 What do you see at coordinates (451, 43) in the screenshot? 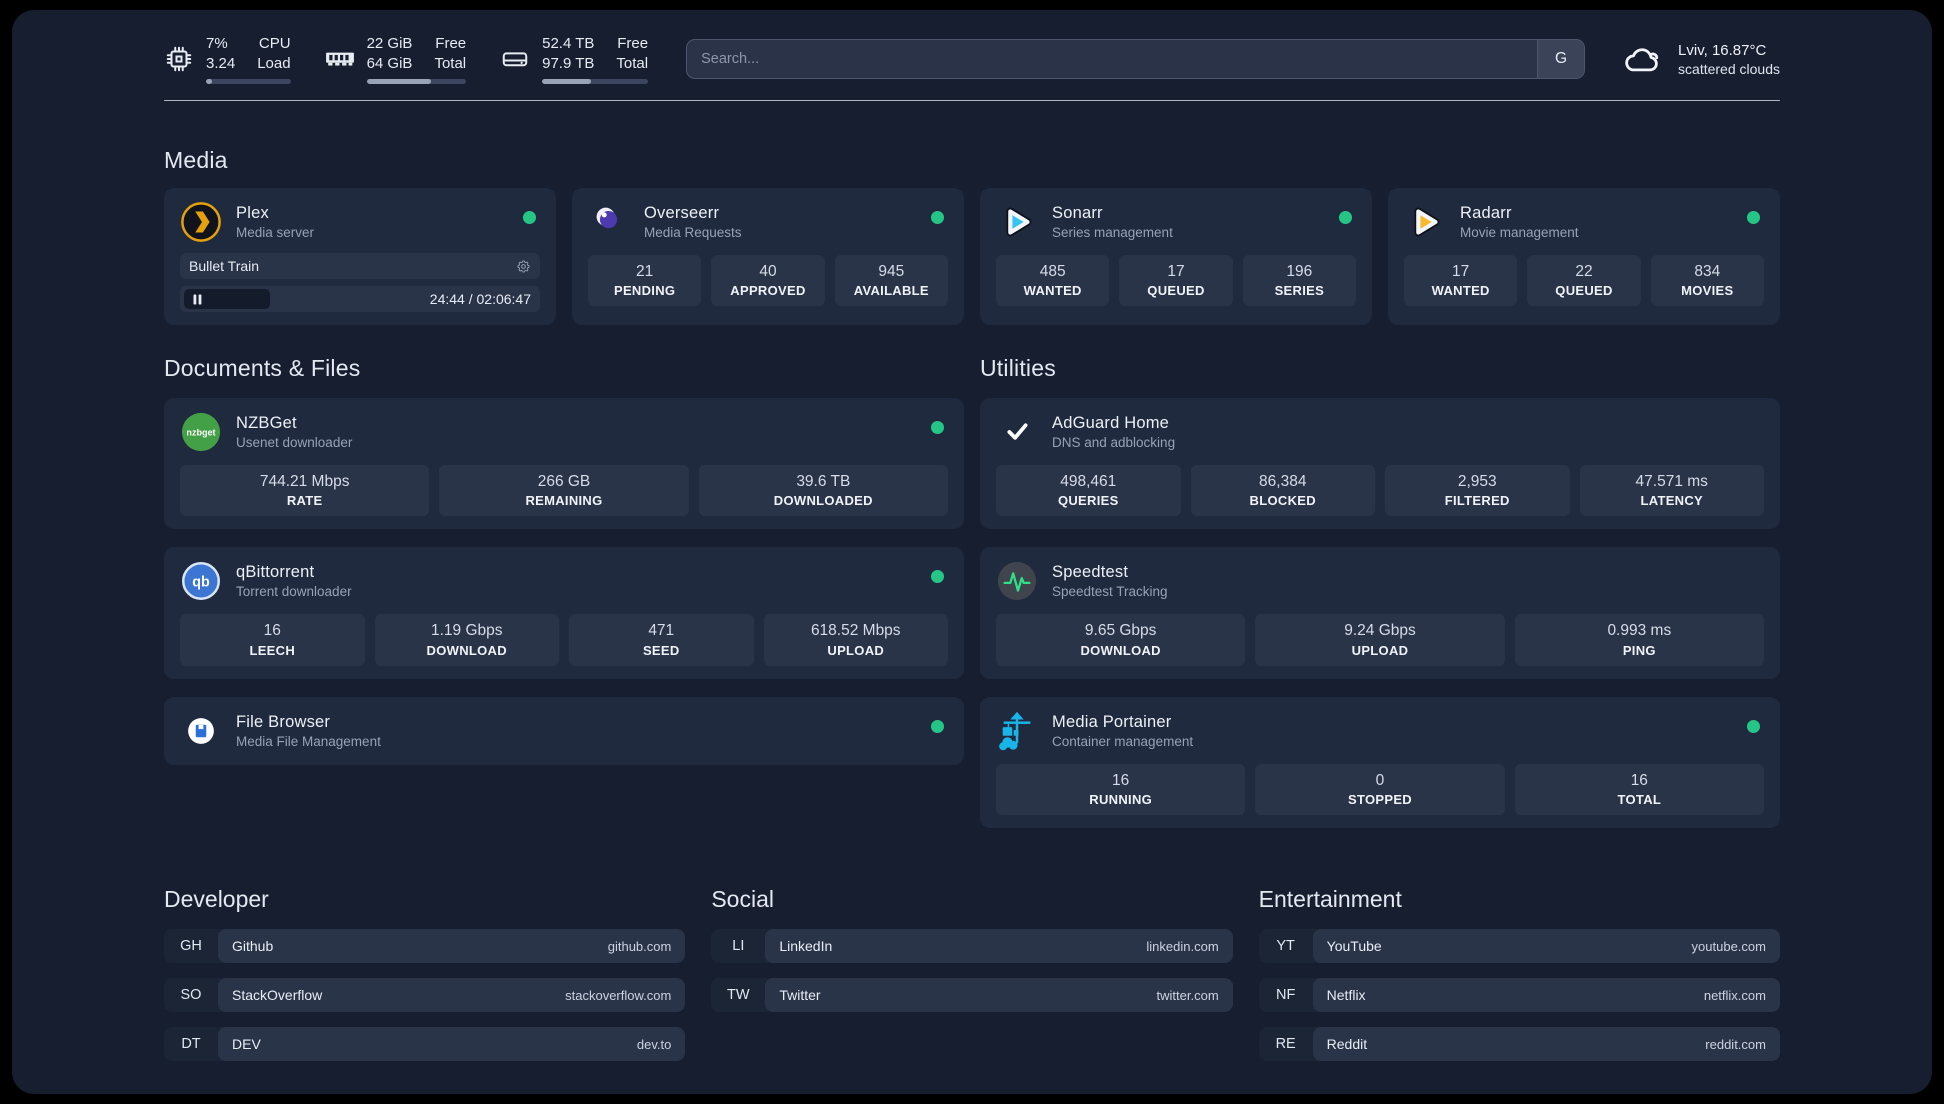
I see `memory-free-label: Free` at bounding box center [451, 43].